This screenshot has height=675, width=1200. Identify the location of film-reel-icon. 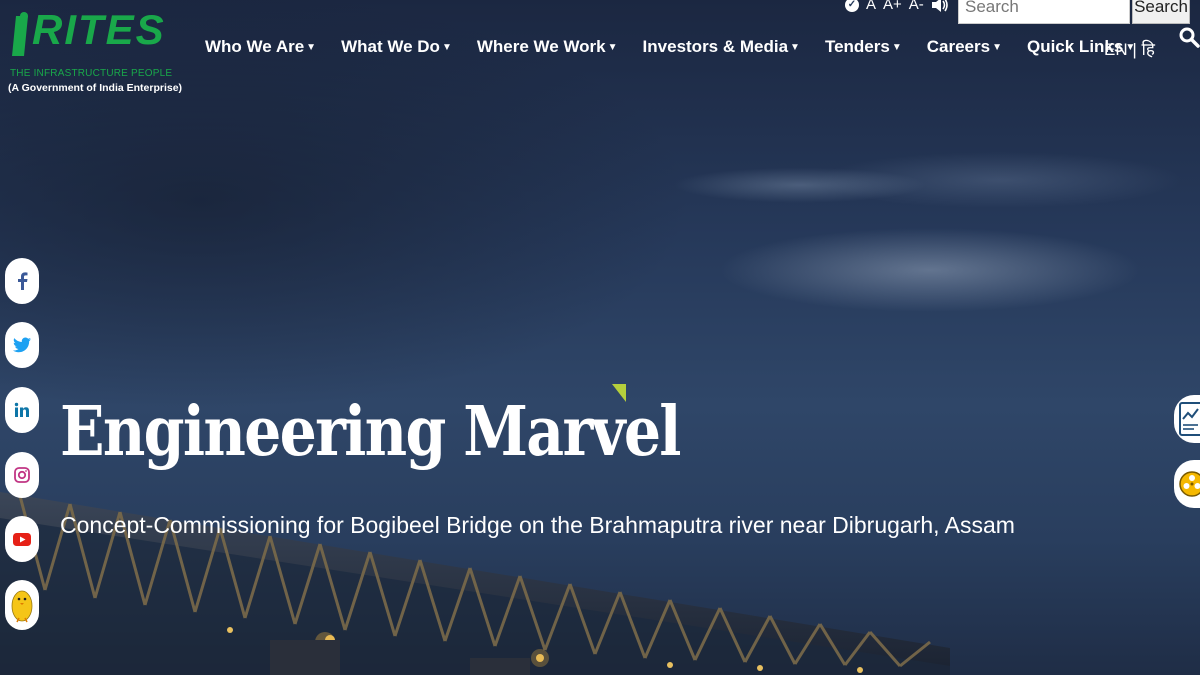
(1189, 484).